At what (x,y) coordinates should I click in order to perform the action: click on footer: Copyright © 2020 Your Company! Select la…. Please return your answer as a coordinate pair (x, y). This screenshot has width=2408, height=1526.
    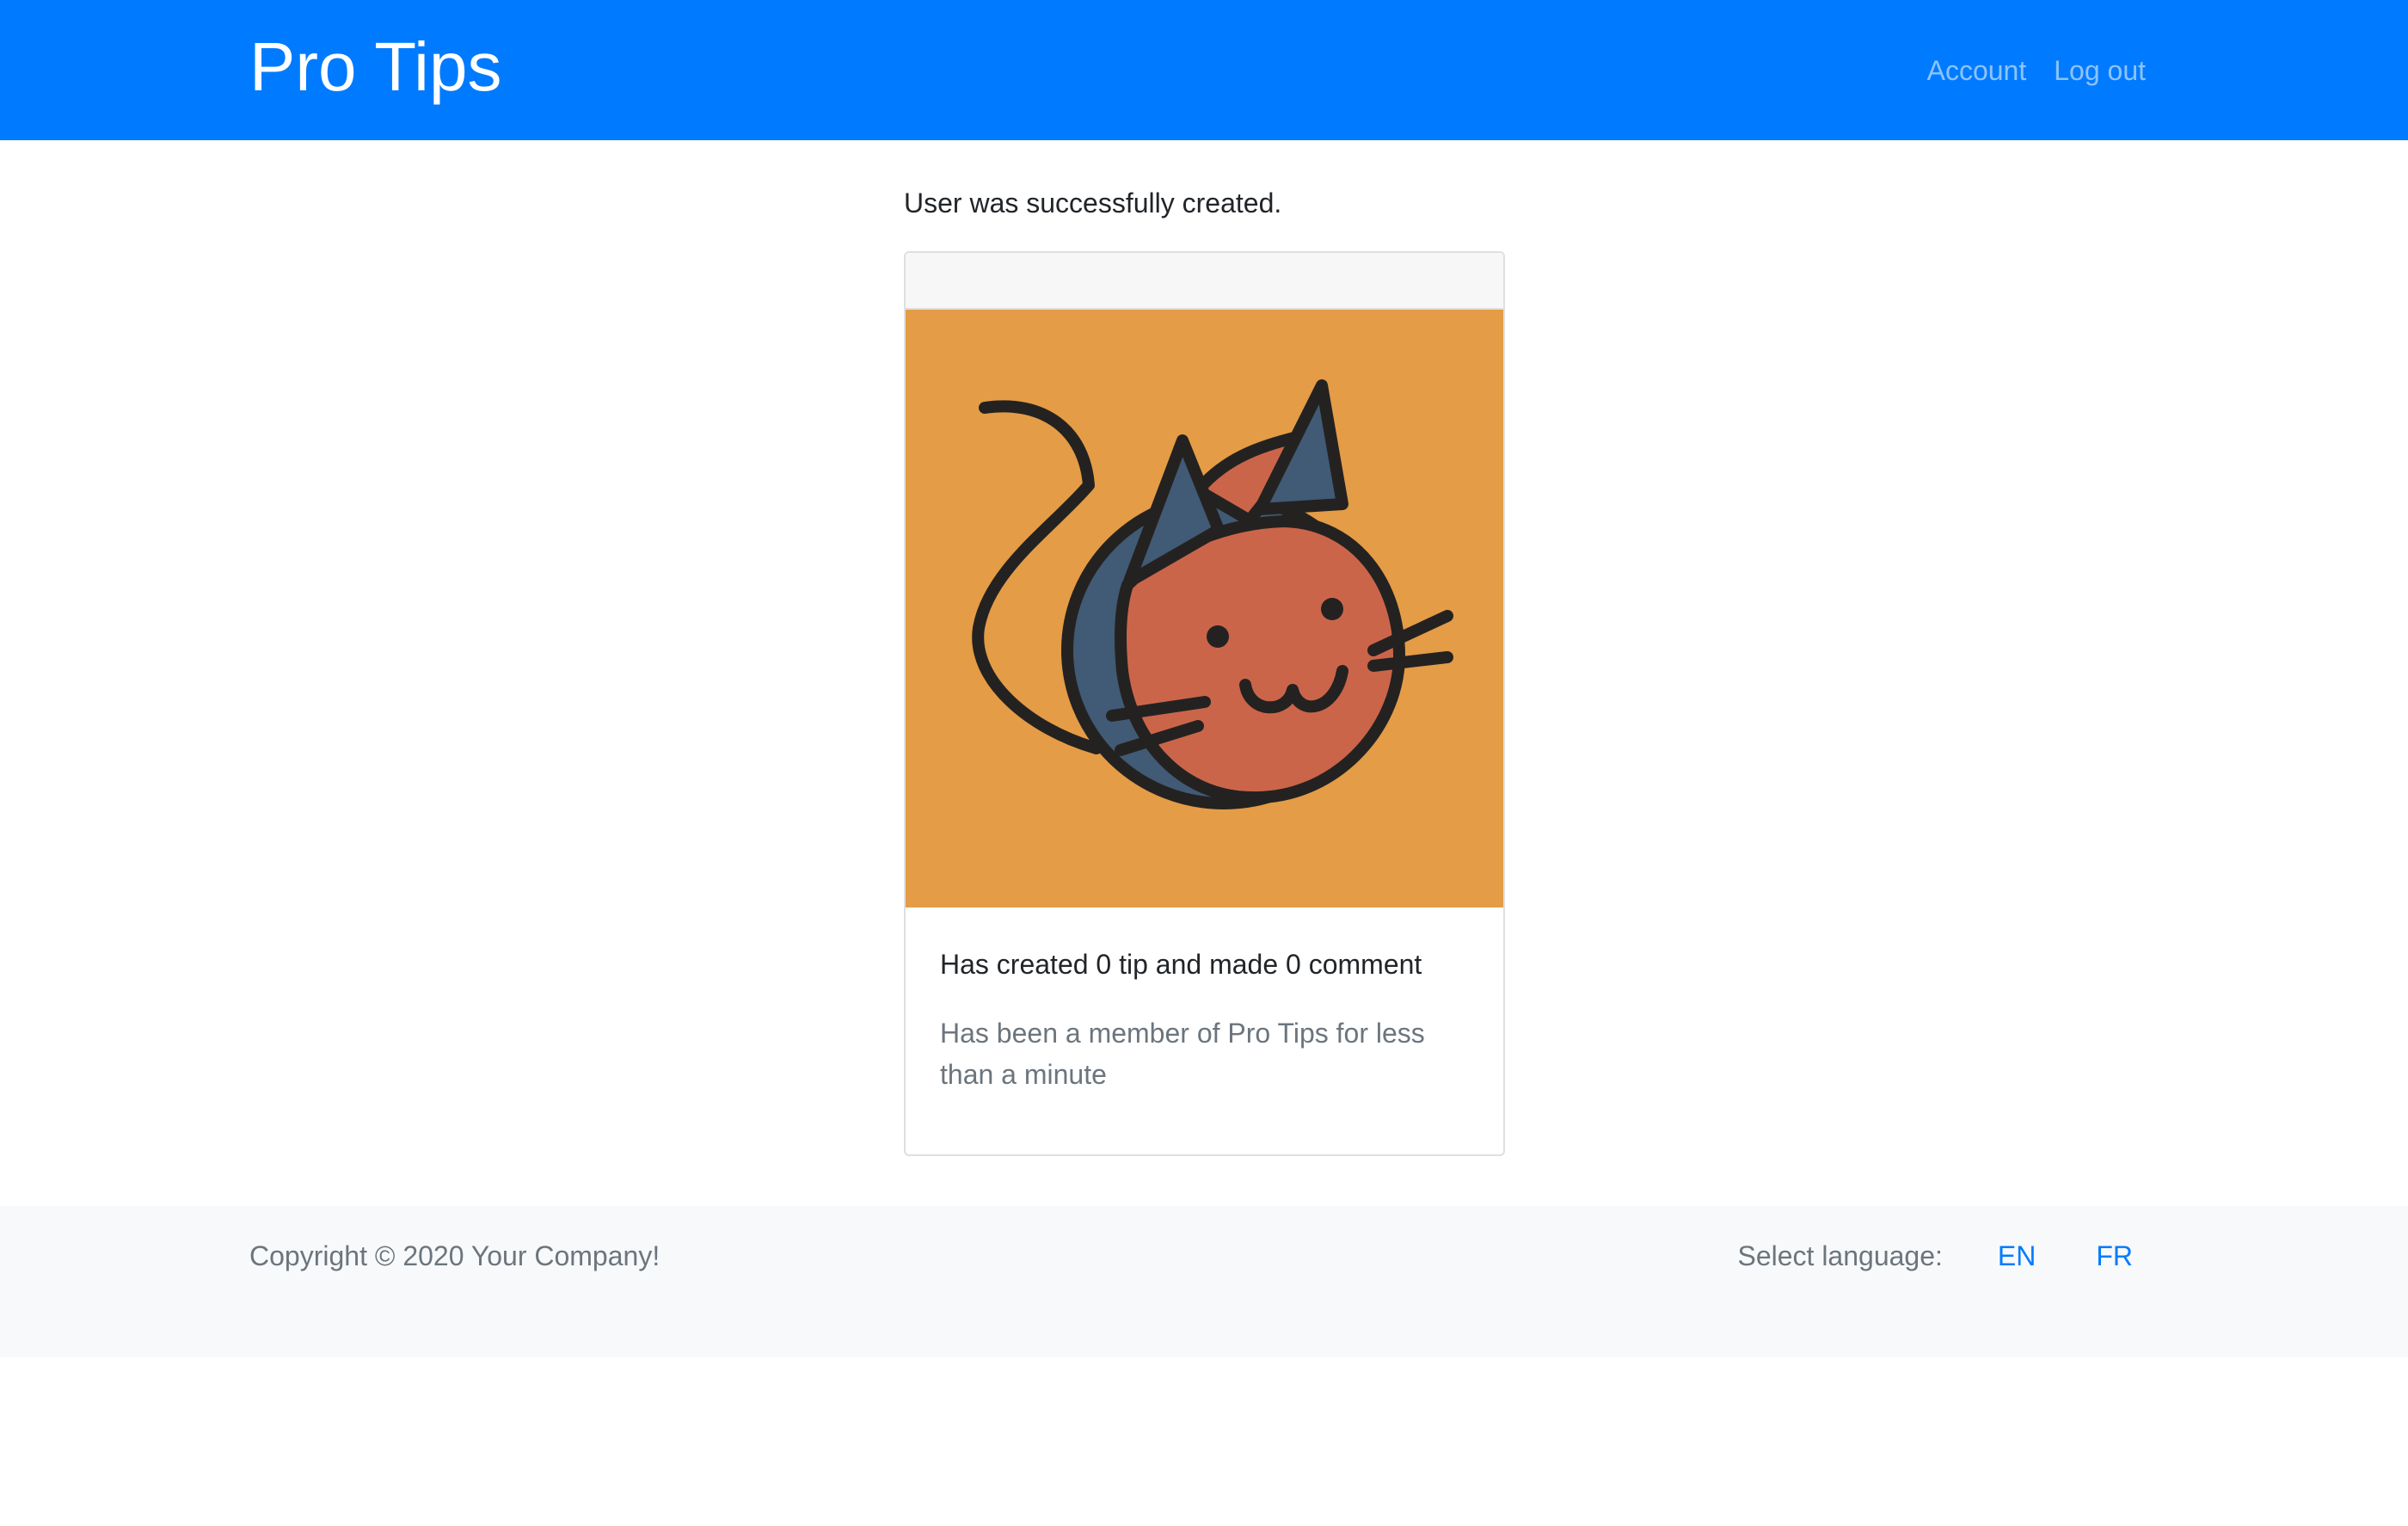
    Looking at the image, I should click on (1204, 1281).